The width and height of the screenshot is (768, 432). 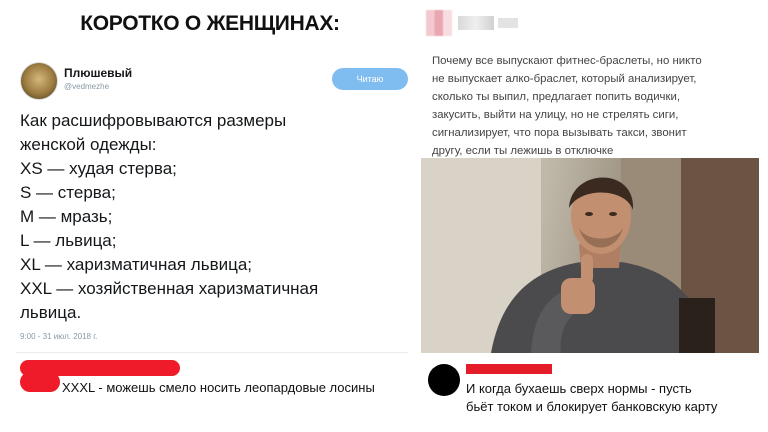 I want to click on tweet-line: S — стерва;, so click(x=68, y=192).